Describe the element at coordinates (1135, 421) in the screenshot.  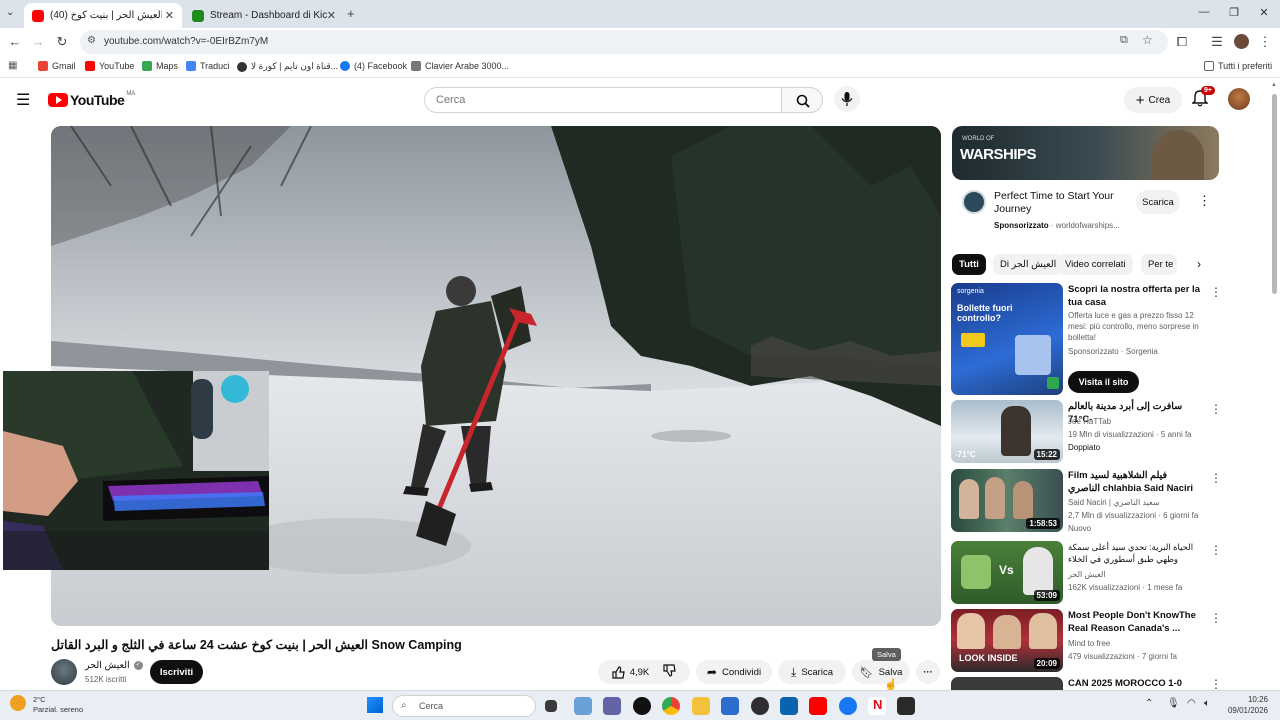
I see `channel-name: Joe HaTTab` at that location.